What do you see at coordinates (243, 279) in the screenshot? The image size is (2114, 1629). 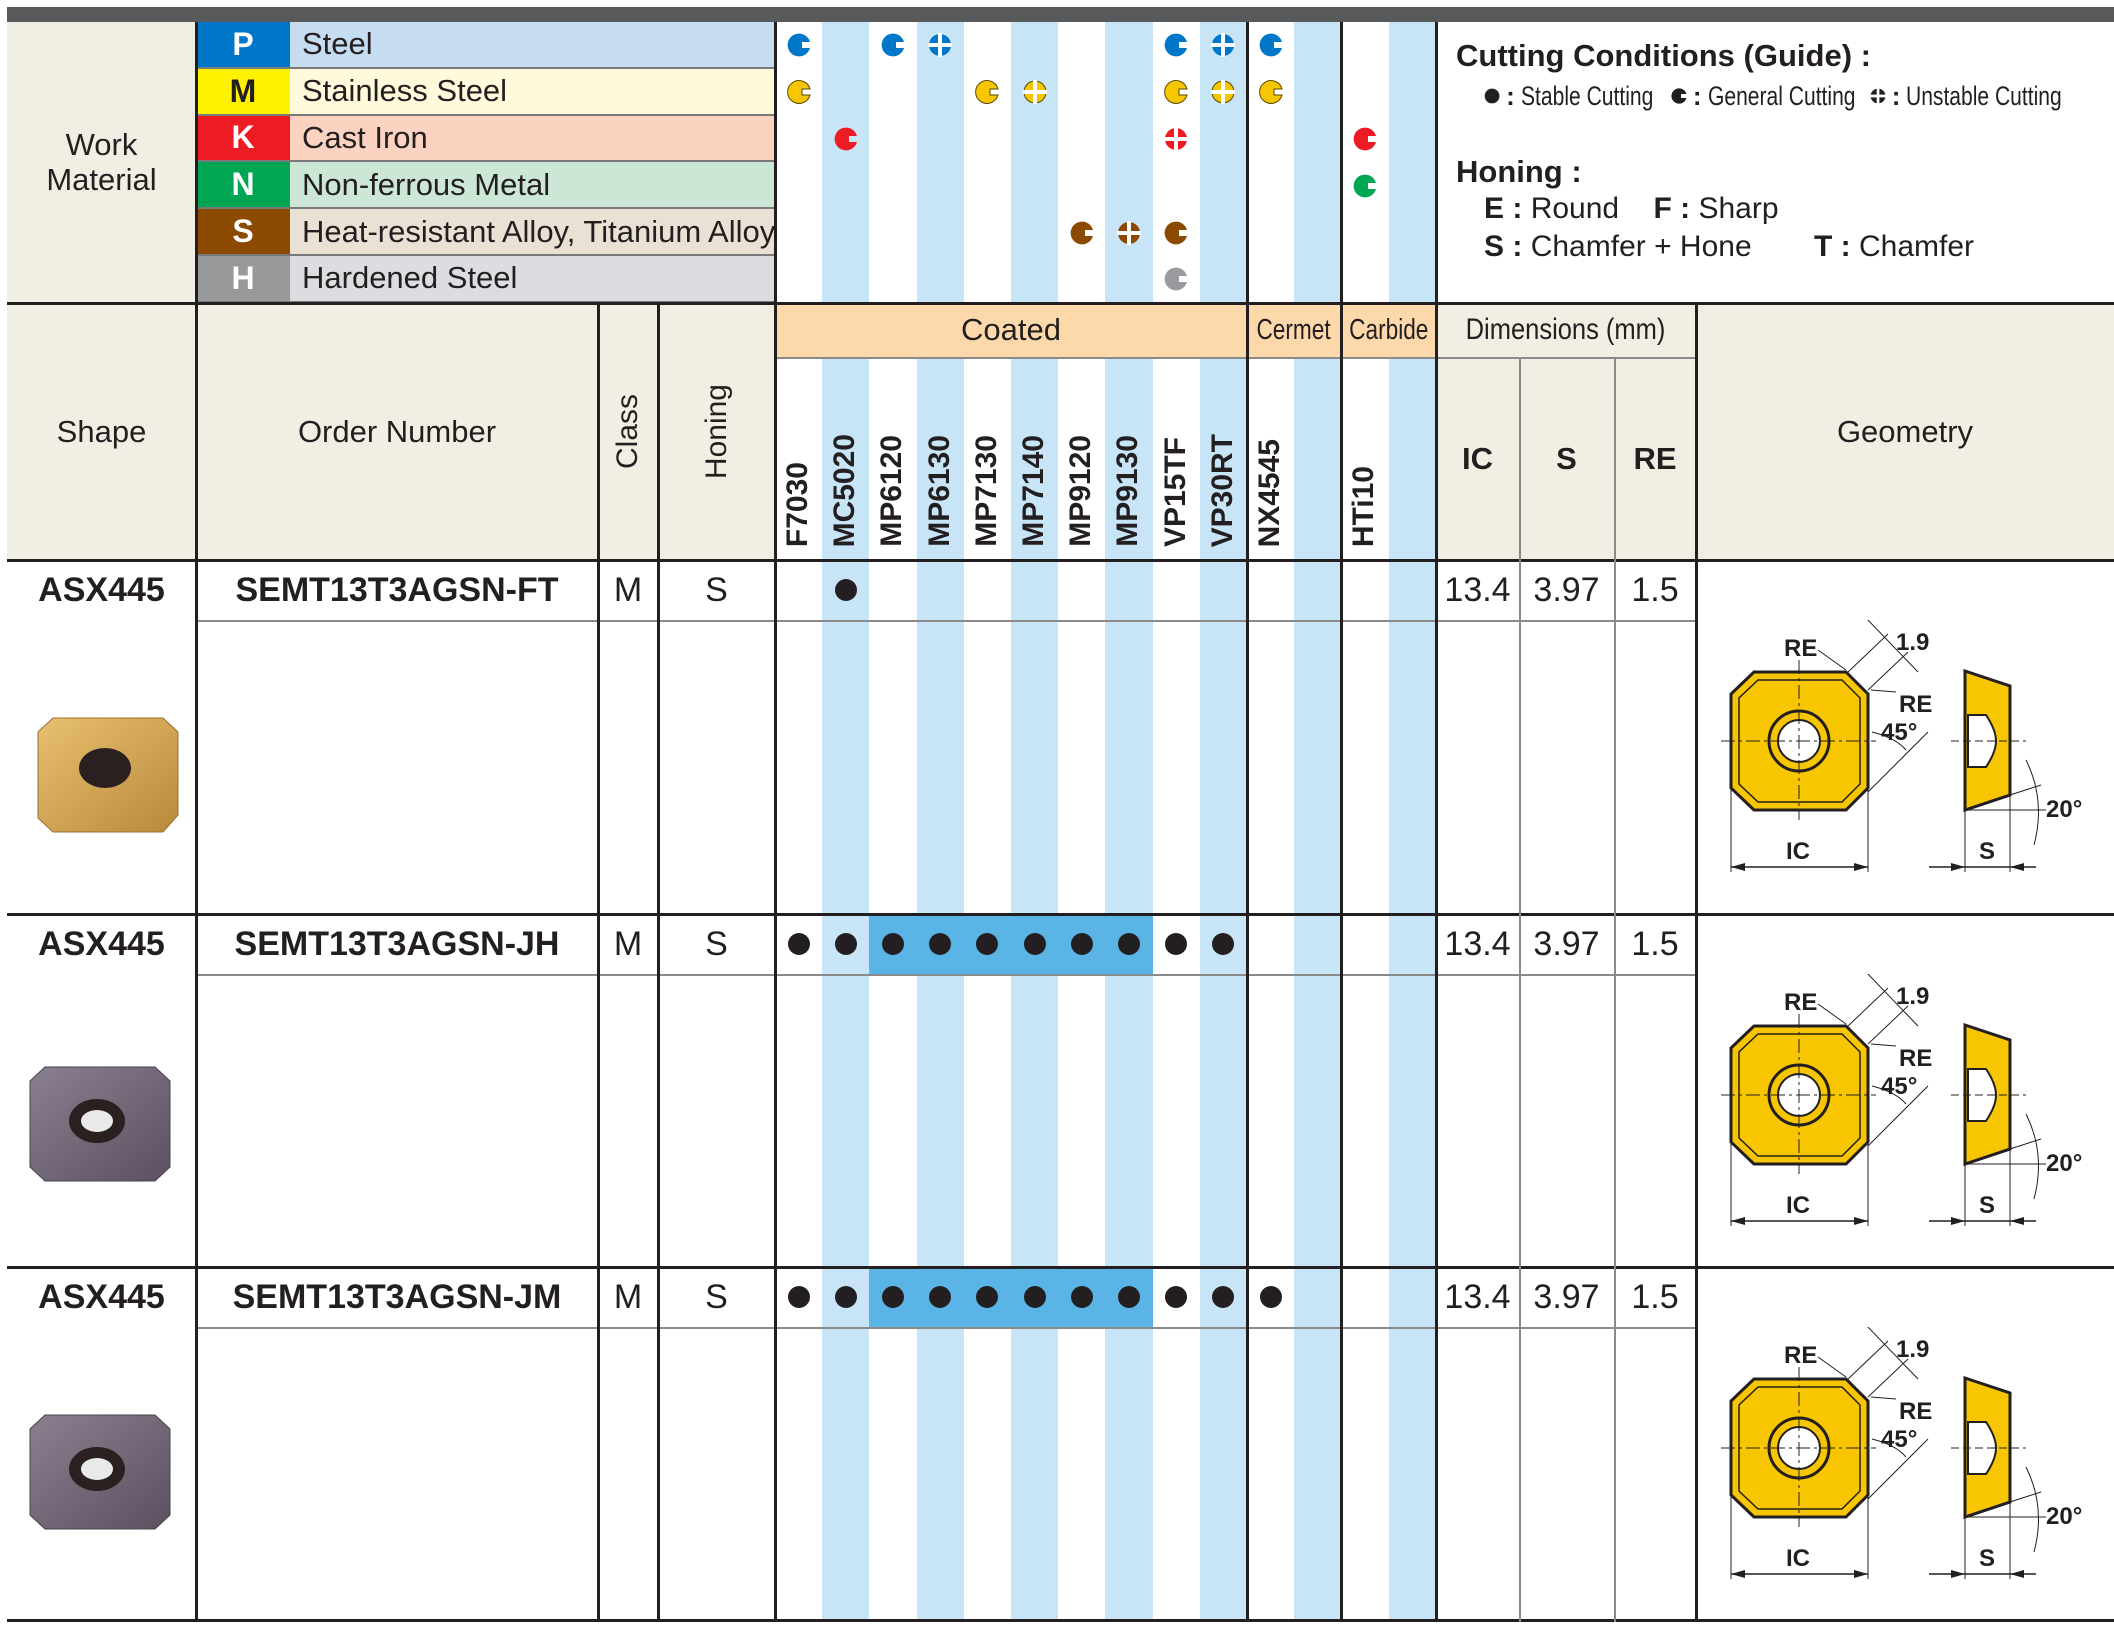 I see `material-code-H: H` at bounding box center [243, 279].